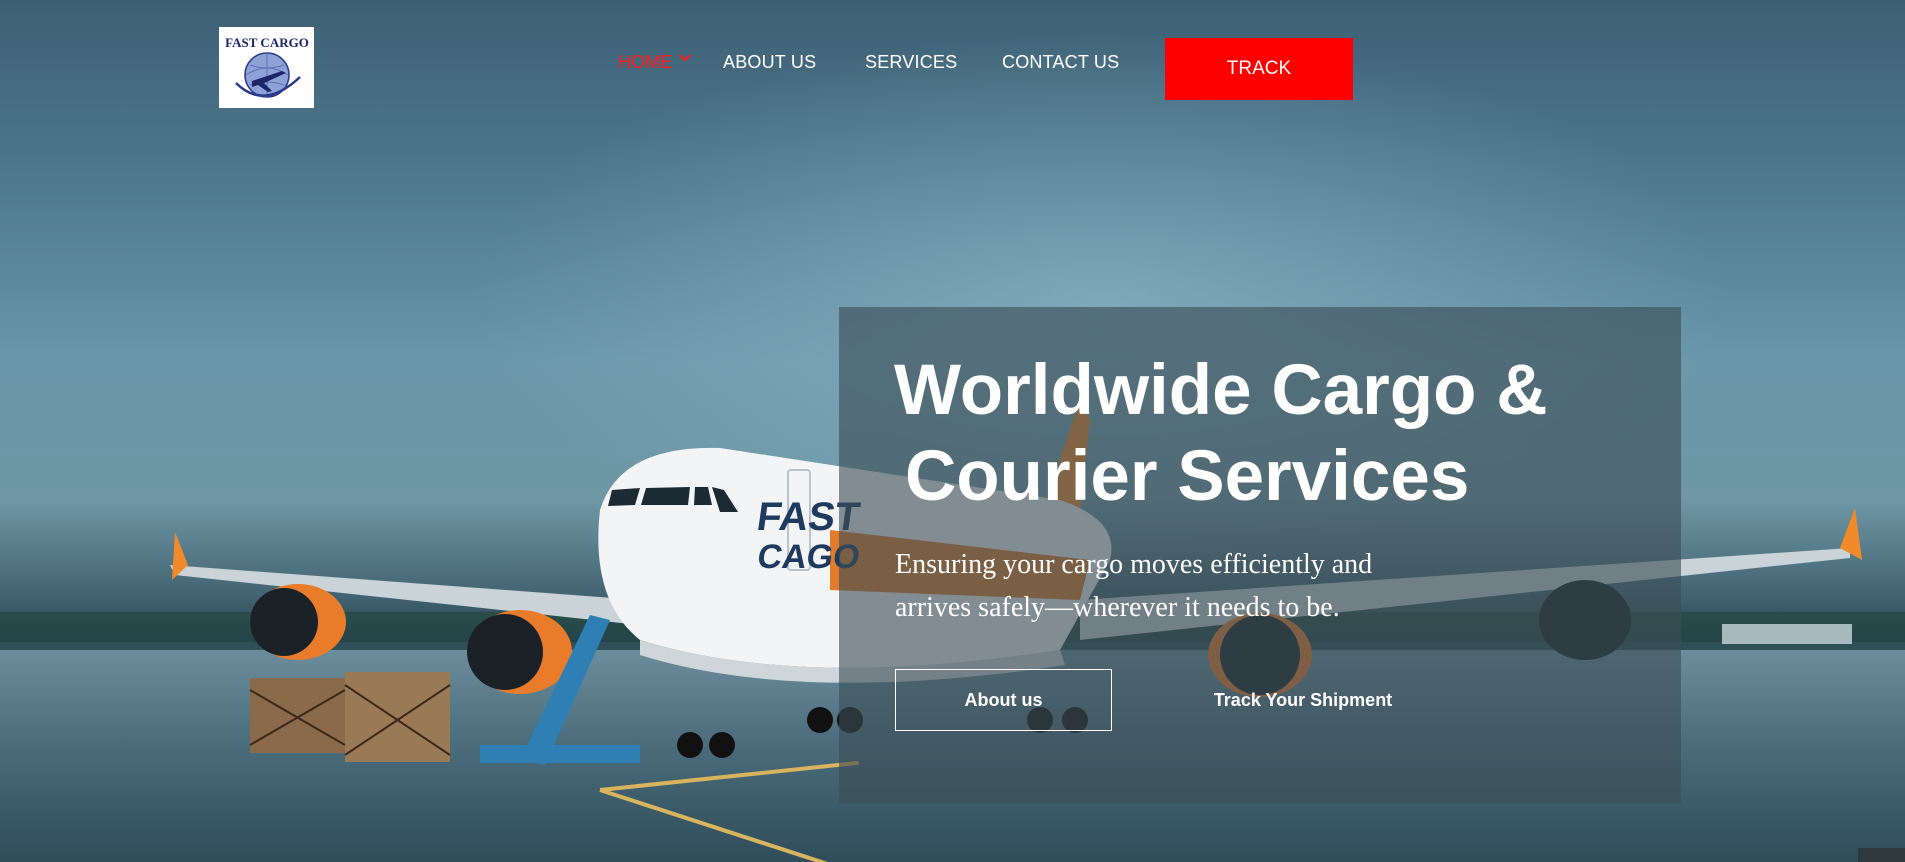 The width and height of the screenshot is (1905, 862). What do you see at coordinates (267, 42) in the screenshot?
I see `svg-text: FAST CARGO` at bounding box center [267, 42].